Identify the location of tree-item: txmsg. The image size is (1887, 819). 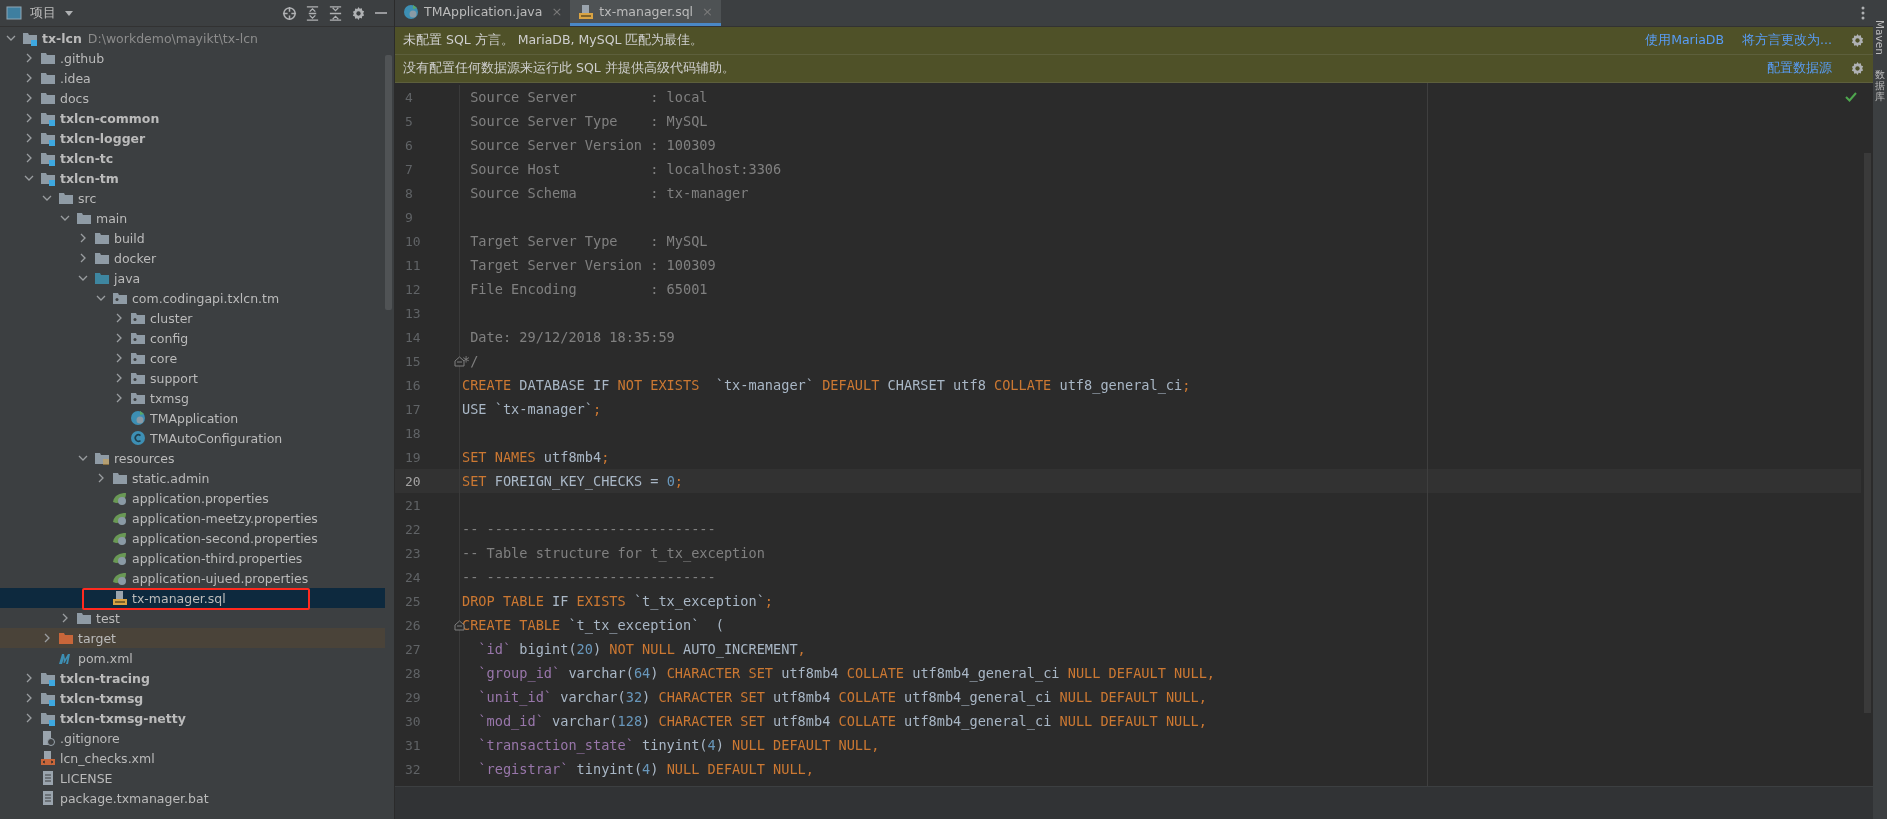
(192, 398).